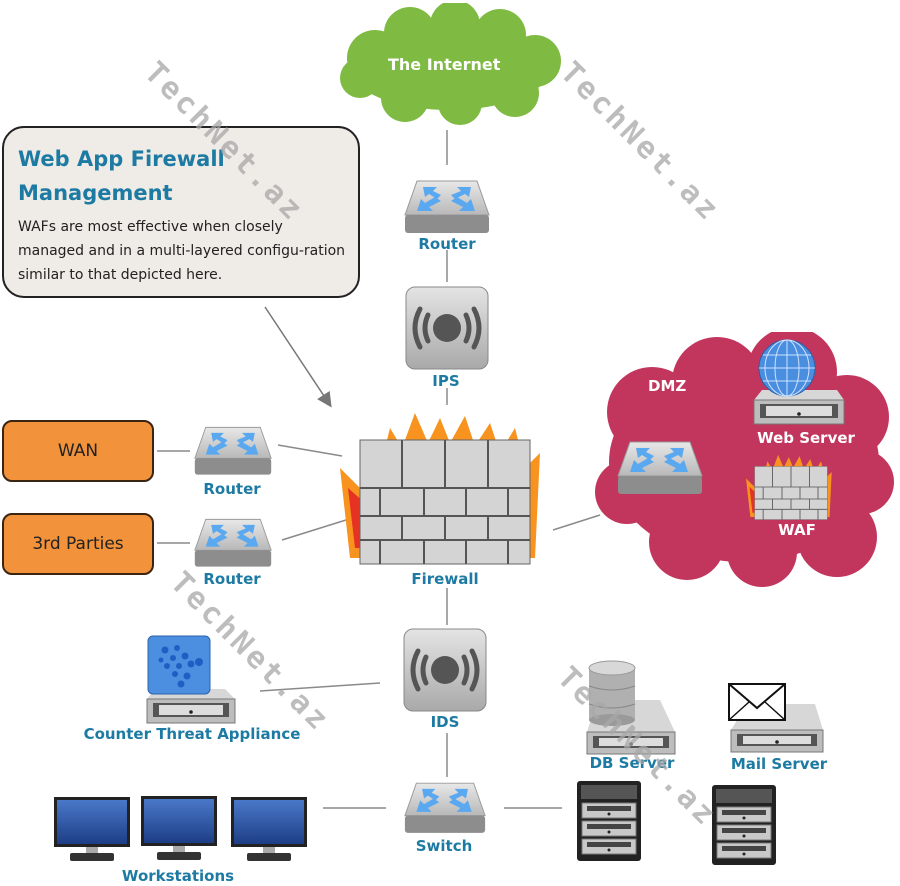 Image resolution: width=900 pixels, height=886 pixels. Describe the element at coordinates (179, 829) in the screenshot. I see `workstation-2-icon` at that location.